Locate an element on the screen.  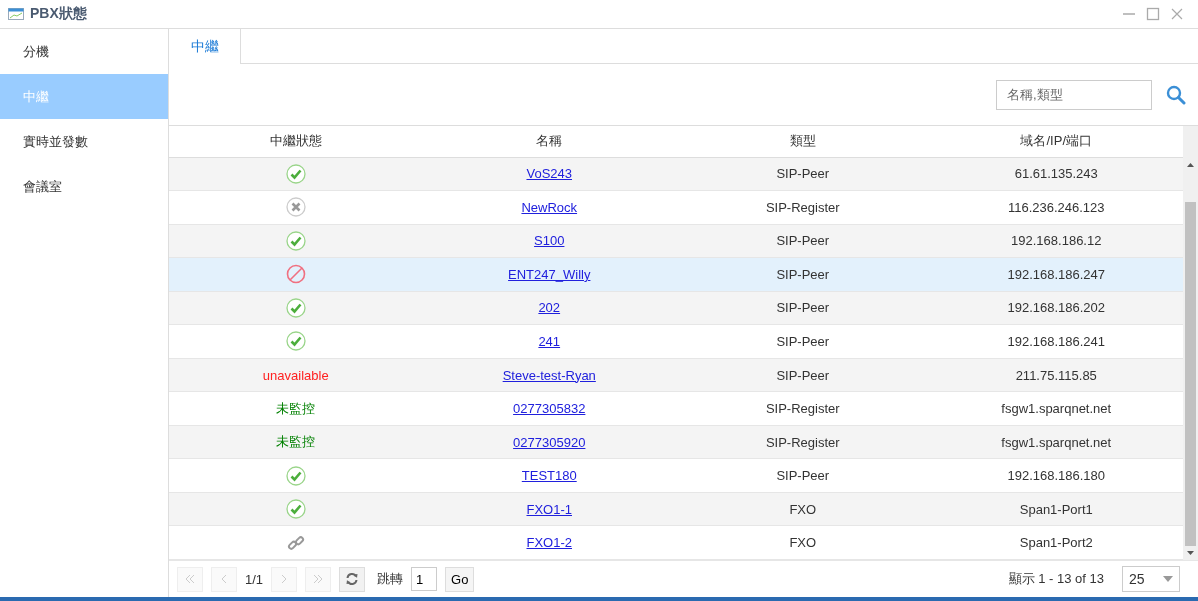
trunk-name-link: S100 is located at coordinates (549, 241).